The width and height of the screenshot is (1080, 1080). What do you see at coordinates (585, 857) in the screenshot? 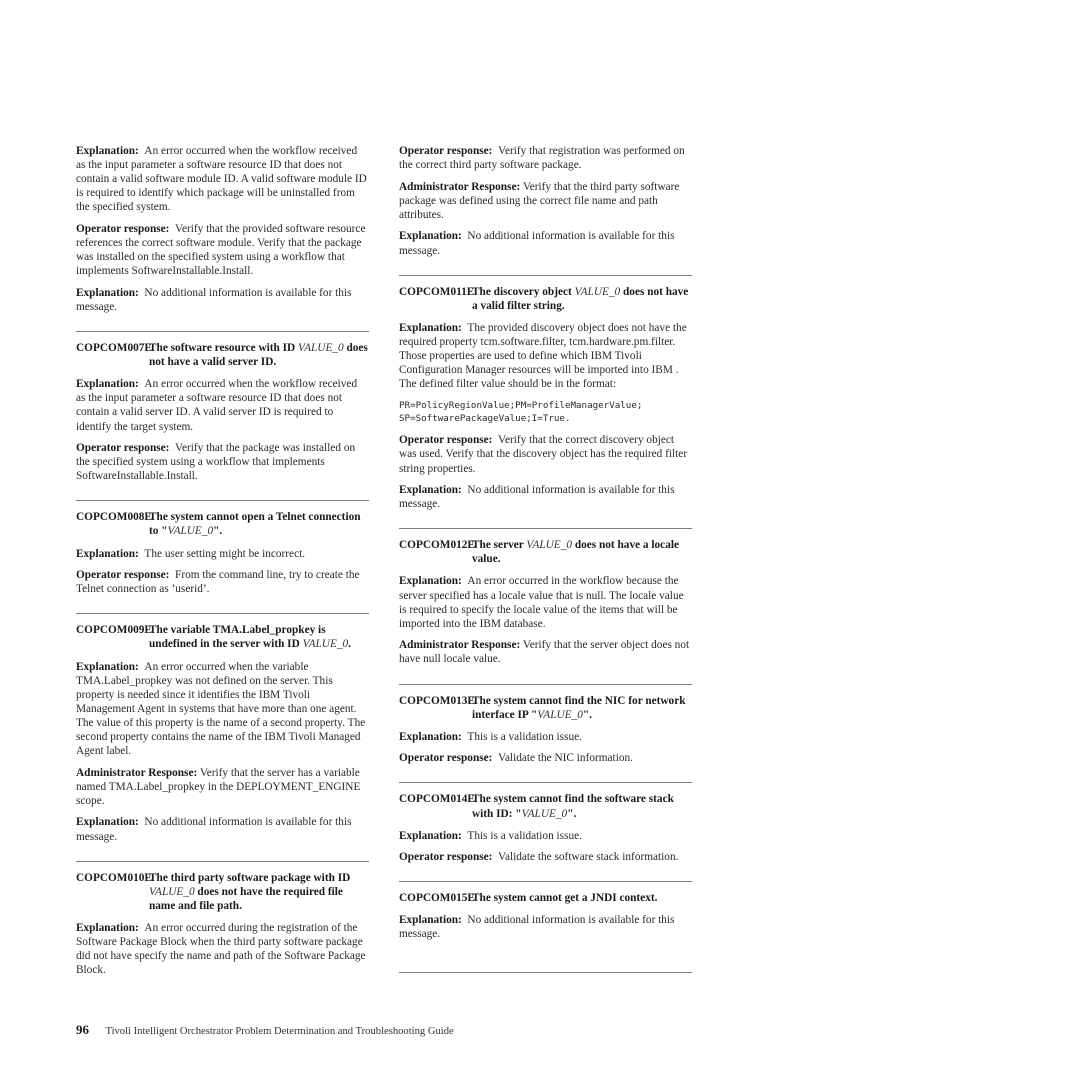
I see `paragraph-text: Validate the software stack information.` at bounding box center [585, 857].